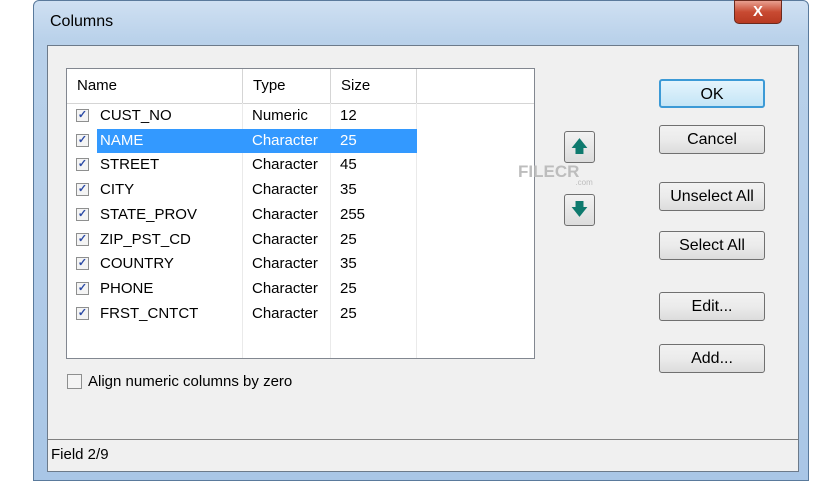 This screenshot has height=484, width=836. Describe the element at coordinates (374, 86) in the screenshot. I see `header-size: Size` at that location.